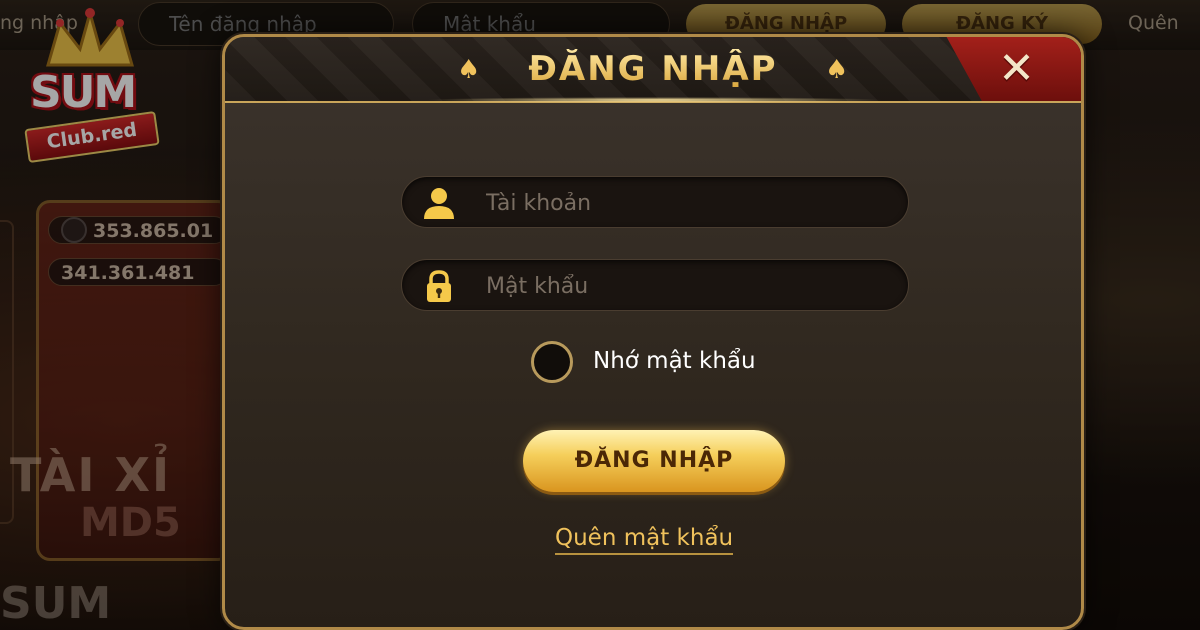 This screenshot has height=630, width=1200. I want to click on modal-header: ♠ ĐĂNG NHẬP ♠ ✕, so click(653, 70).